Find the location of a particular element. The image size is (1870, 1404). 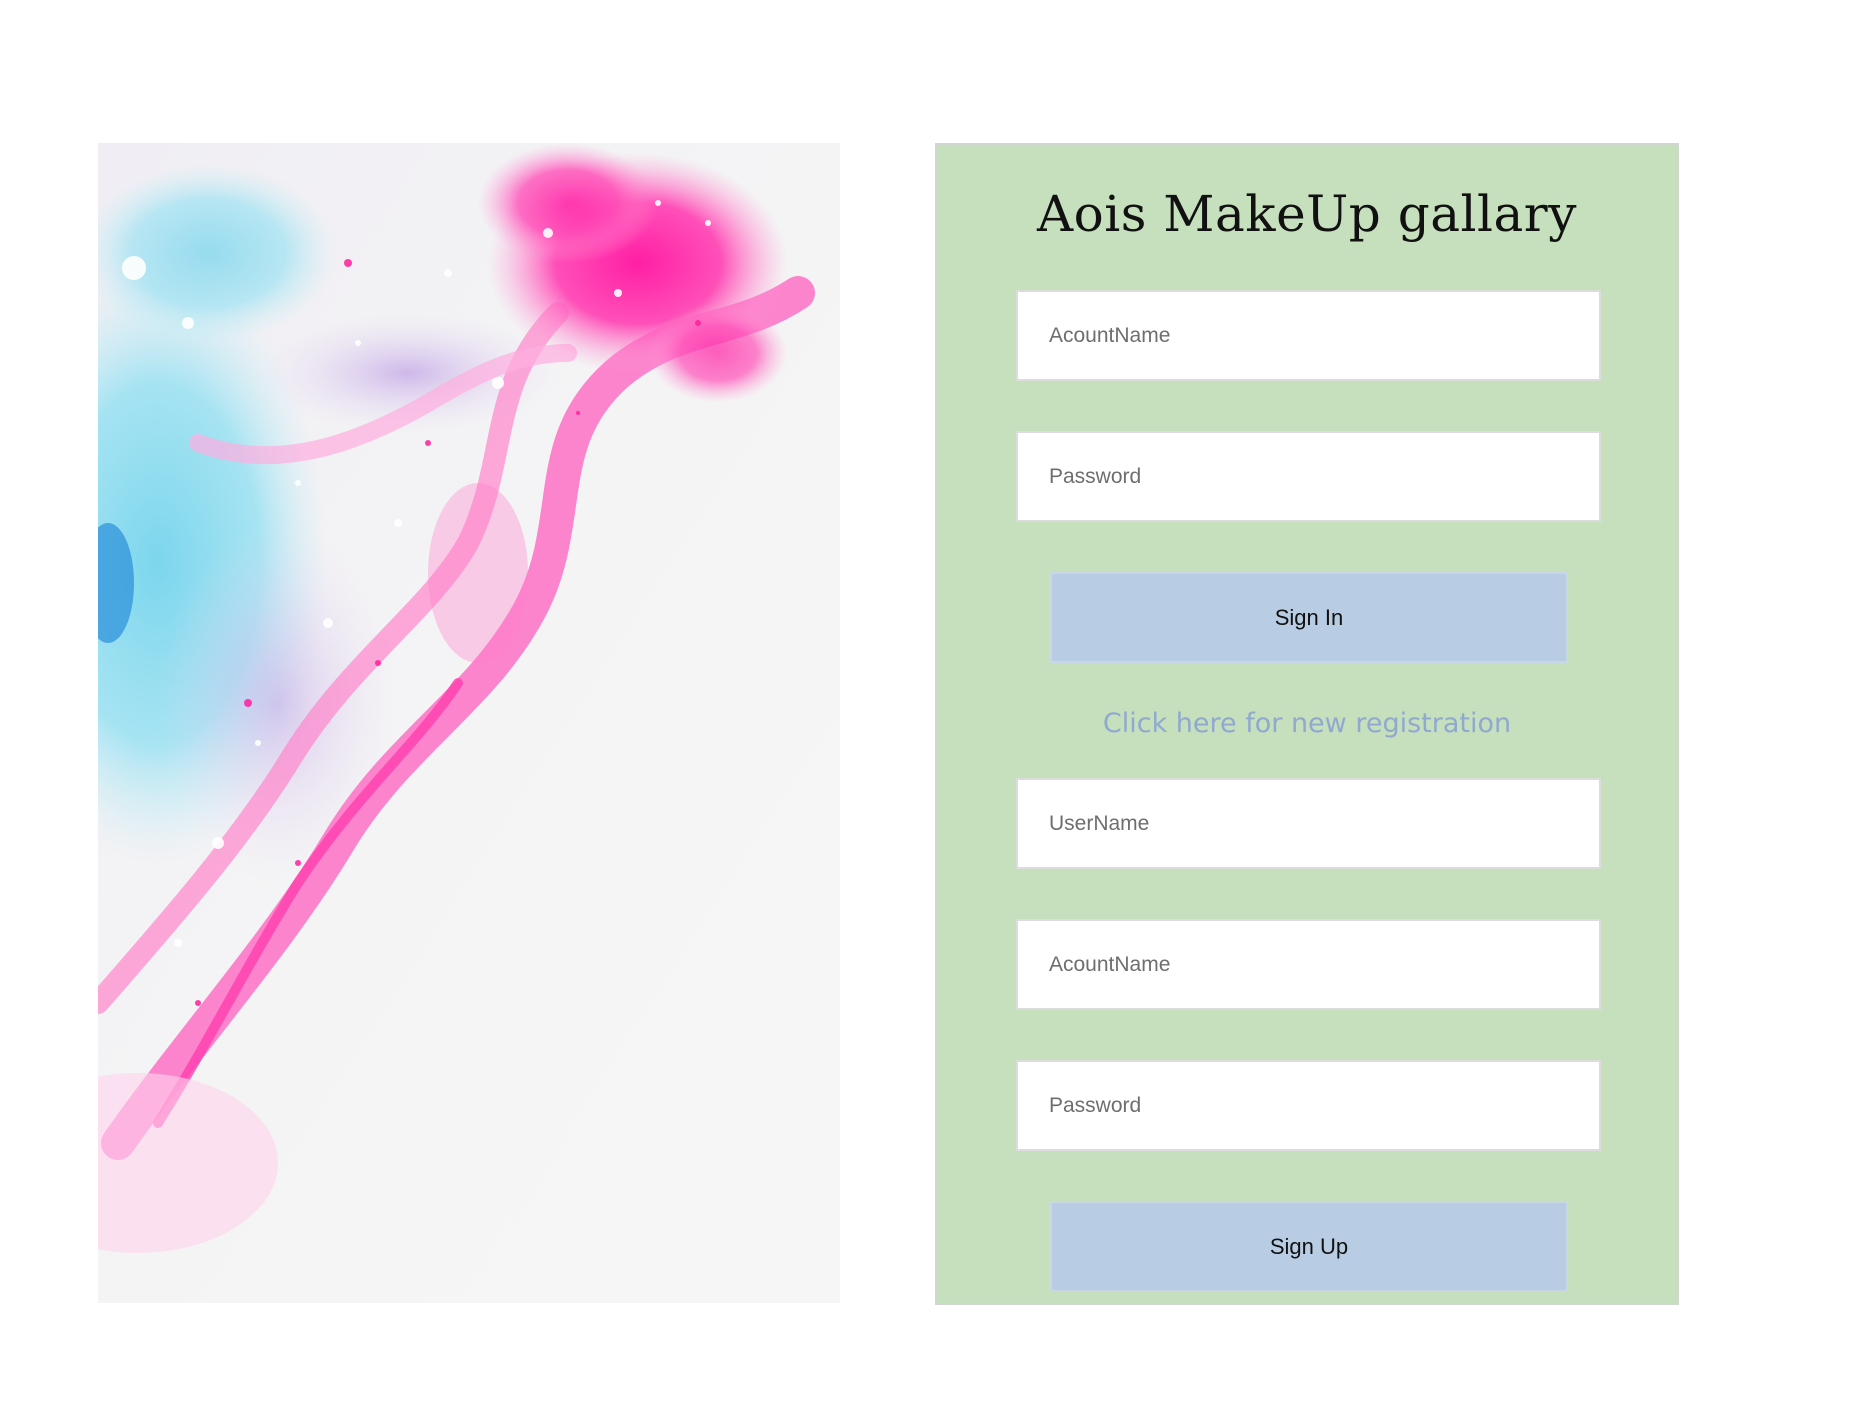

register-password-input is located at coordinates (1308, 1105).